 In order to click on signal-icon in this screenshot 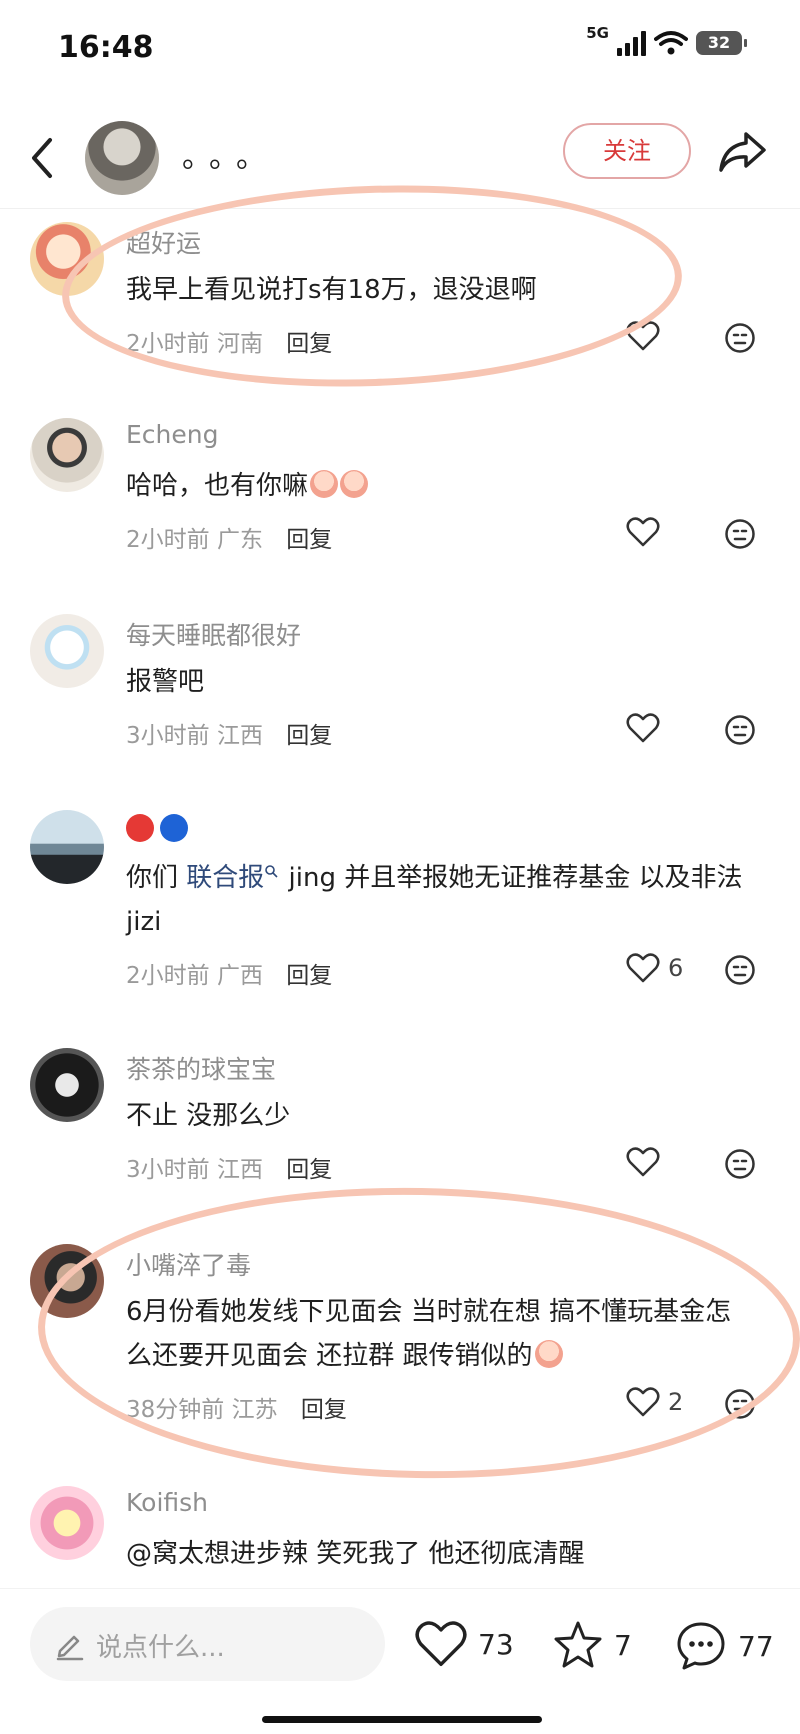, I will do `click(631, 43)`.